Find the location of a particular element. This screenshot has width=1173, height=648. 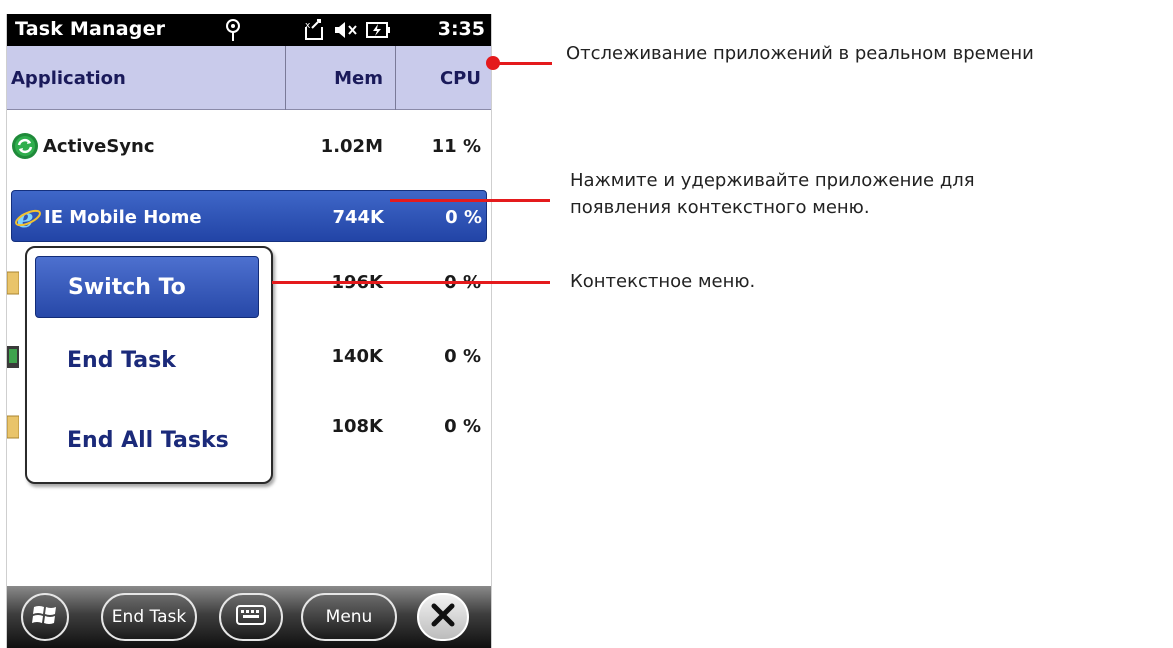

task-mem: 140K is located at coordinates (357, 356).